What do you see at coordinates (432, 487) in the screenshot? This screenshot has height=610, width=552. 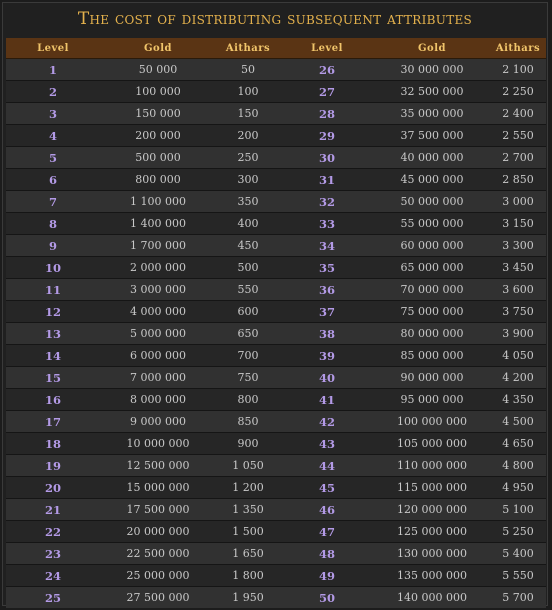 I see `gold-cell: 115 000 000` at bounding box center [432, 487].